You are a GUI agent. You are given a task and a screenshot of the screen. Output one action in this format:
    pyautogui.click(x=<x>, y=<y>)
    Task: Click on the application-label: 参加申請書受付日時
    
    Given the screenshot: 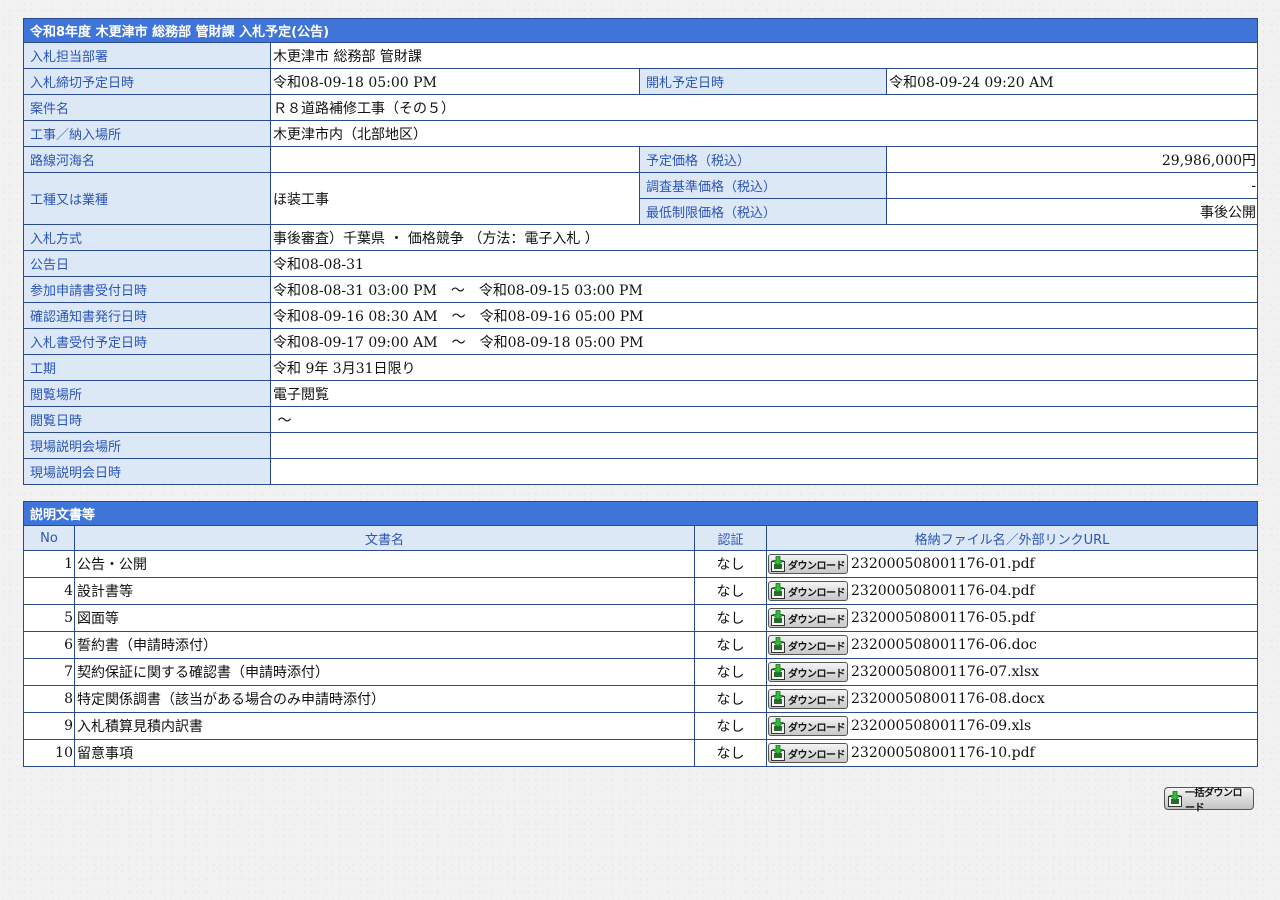 What is the action you would take?
    pyautogui.click(x=147, y=289)
    